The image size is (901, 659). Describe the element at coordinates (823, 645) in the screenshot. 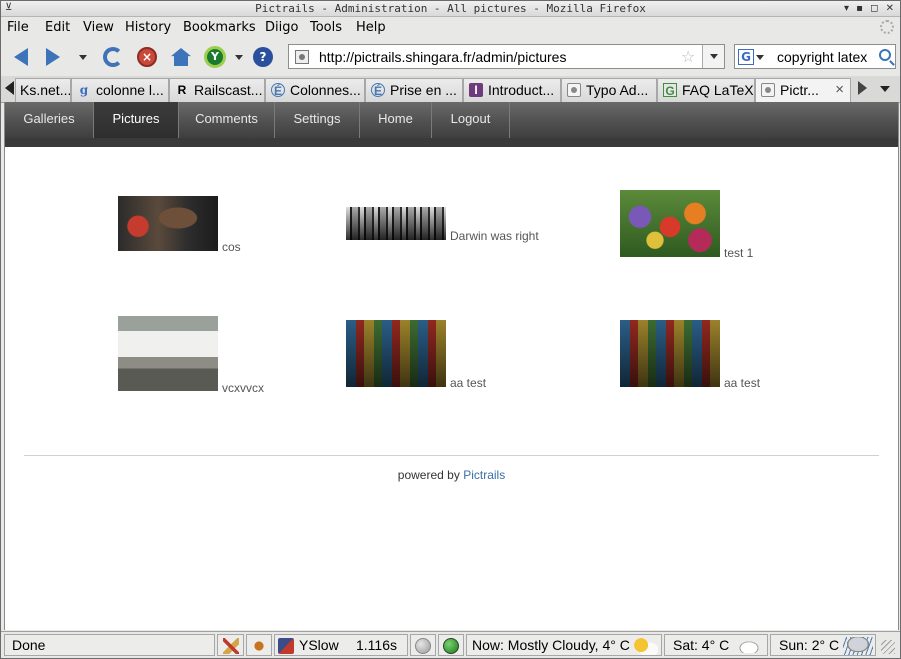

I see `weather-sunday: Sun: 2° C` at that location.